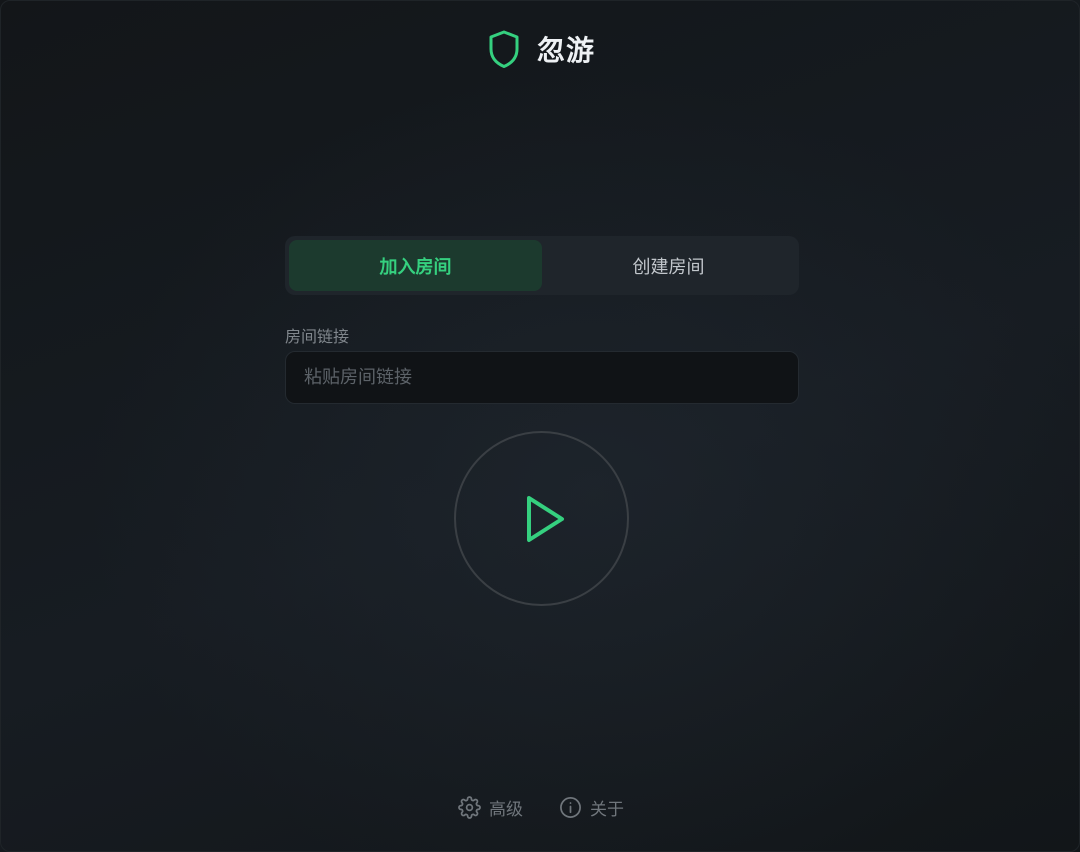  I want to click on tab-join-room: 加入房间, so click(415, 265).